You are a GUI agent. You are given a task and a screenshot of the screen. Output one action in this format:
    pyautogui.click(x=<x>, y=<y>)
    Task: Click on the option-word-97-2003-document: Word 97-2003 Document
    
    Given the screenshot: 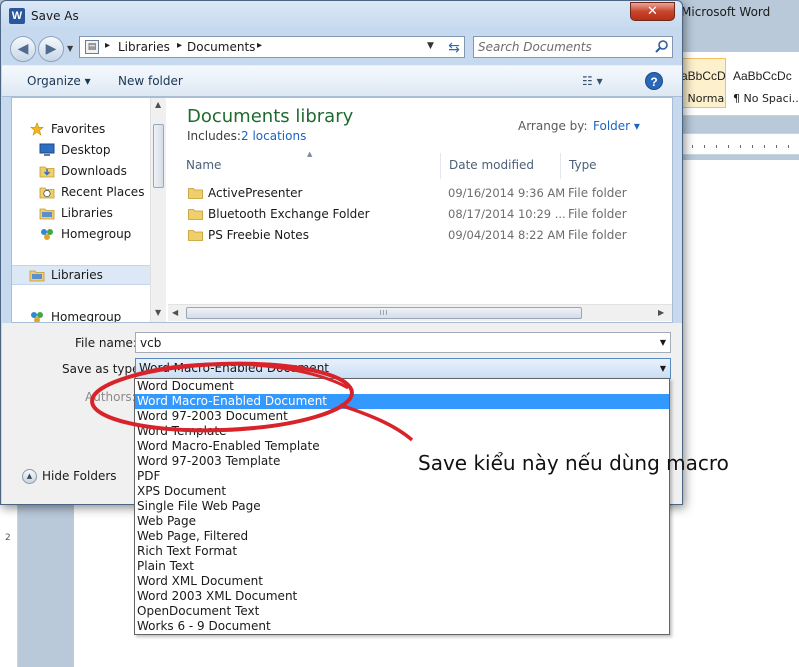 What is the action you would take?
    pyautogui.click(x=402, y=416)
    